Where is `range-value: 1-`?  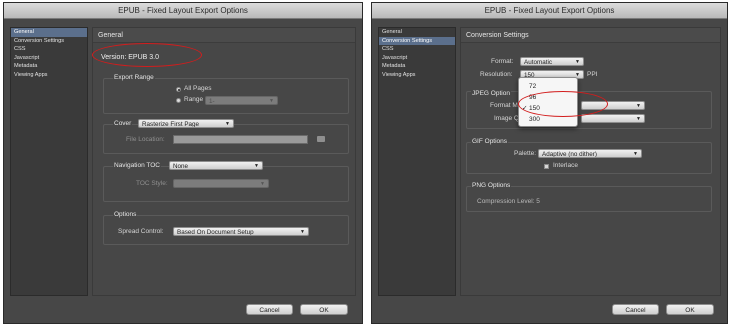 range-value: 1- is located at coordinates (212, 101).